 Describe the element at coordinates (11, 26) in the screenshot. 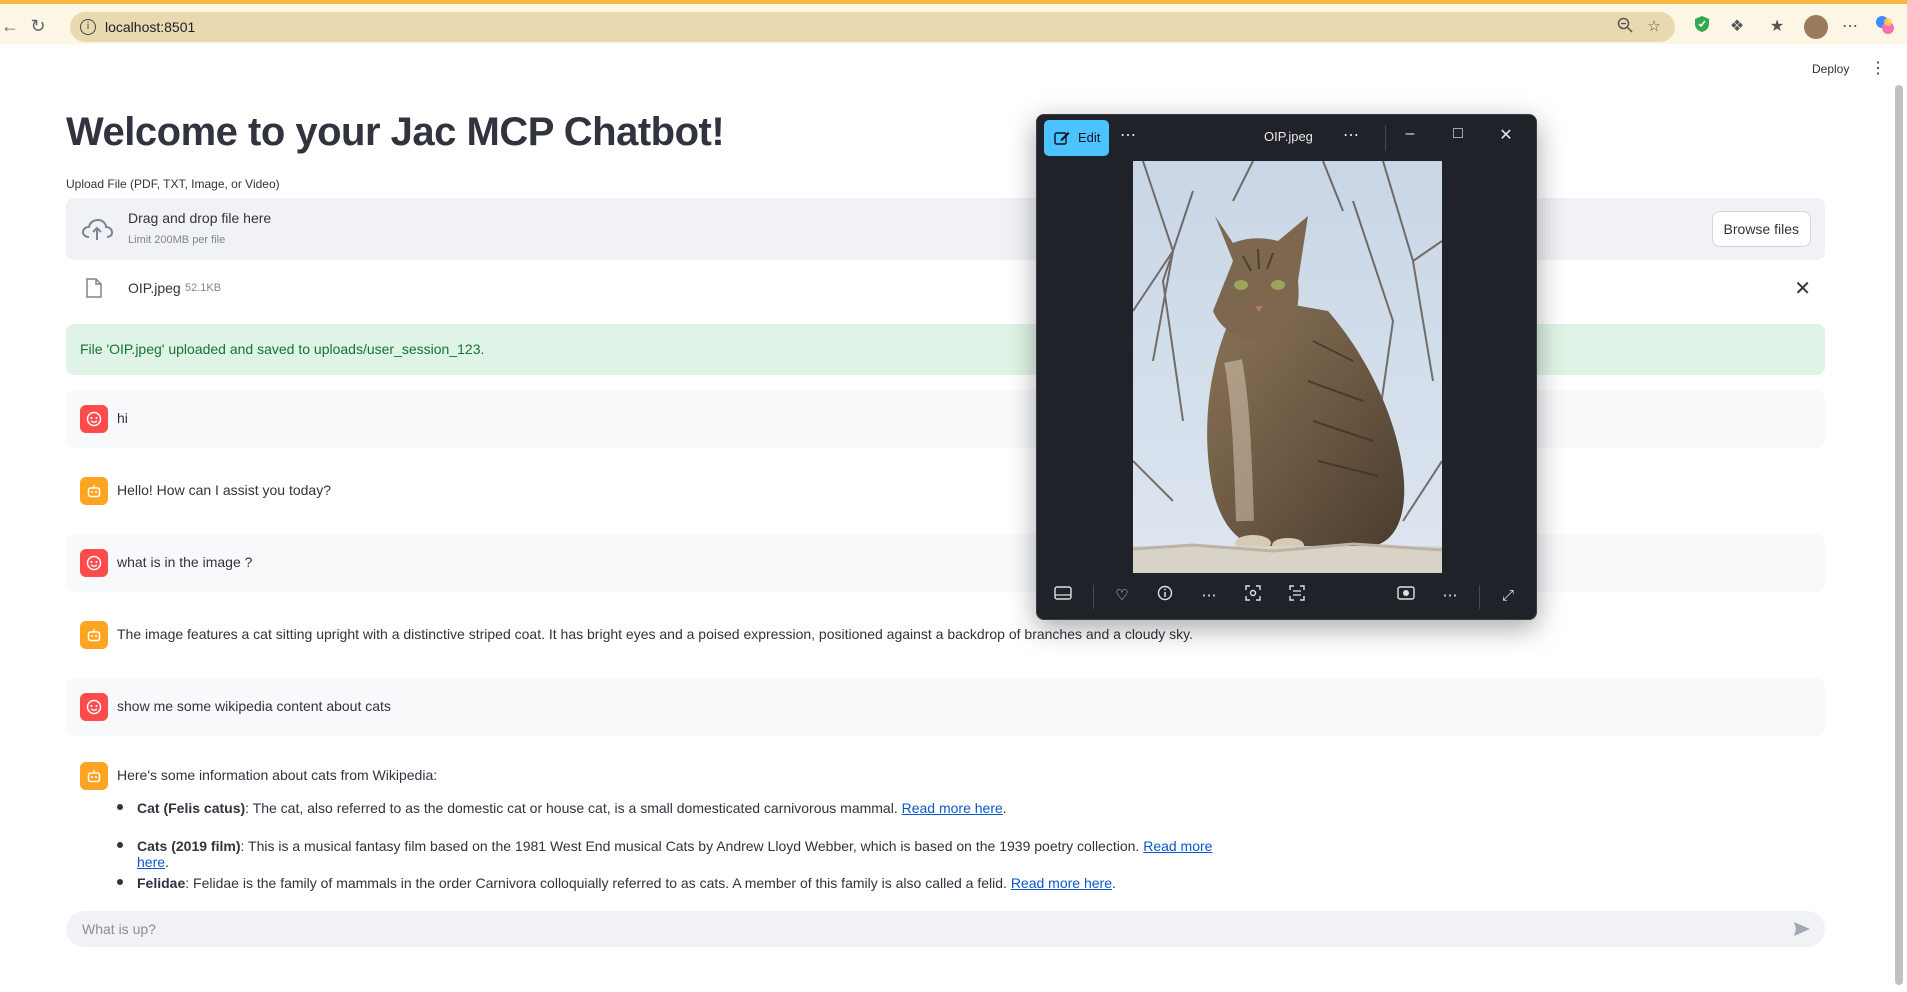

I see `back-arrow-icon: ←` at that location.